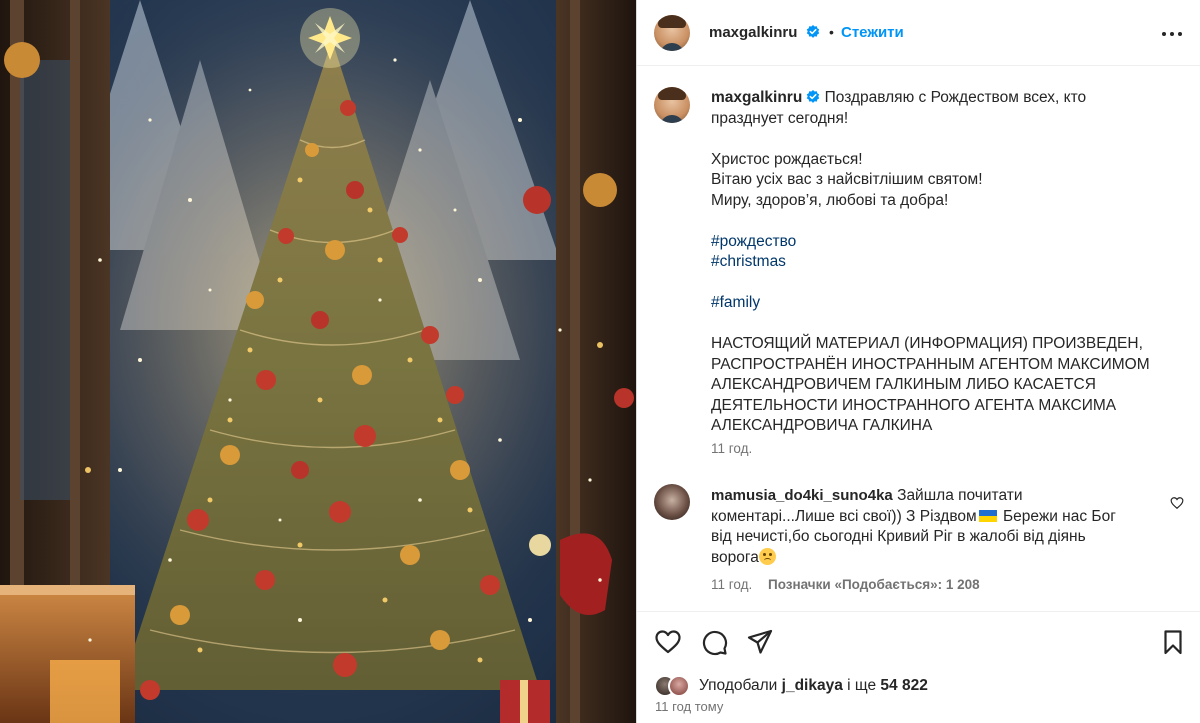 This screenshot has width=1200, height=723. What do you see at coordinates (822, 425) in the screenshot?
I see `disclaimer-line-5: АЛЕКСАНДРОВИЧА ГАЛКИНА` at bounding box center [822, 425].